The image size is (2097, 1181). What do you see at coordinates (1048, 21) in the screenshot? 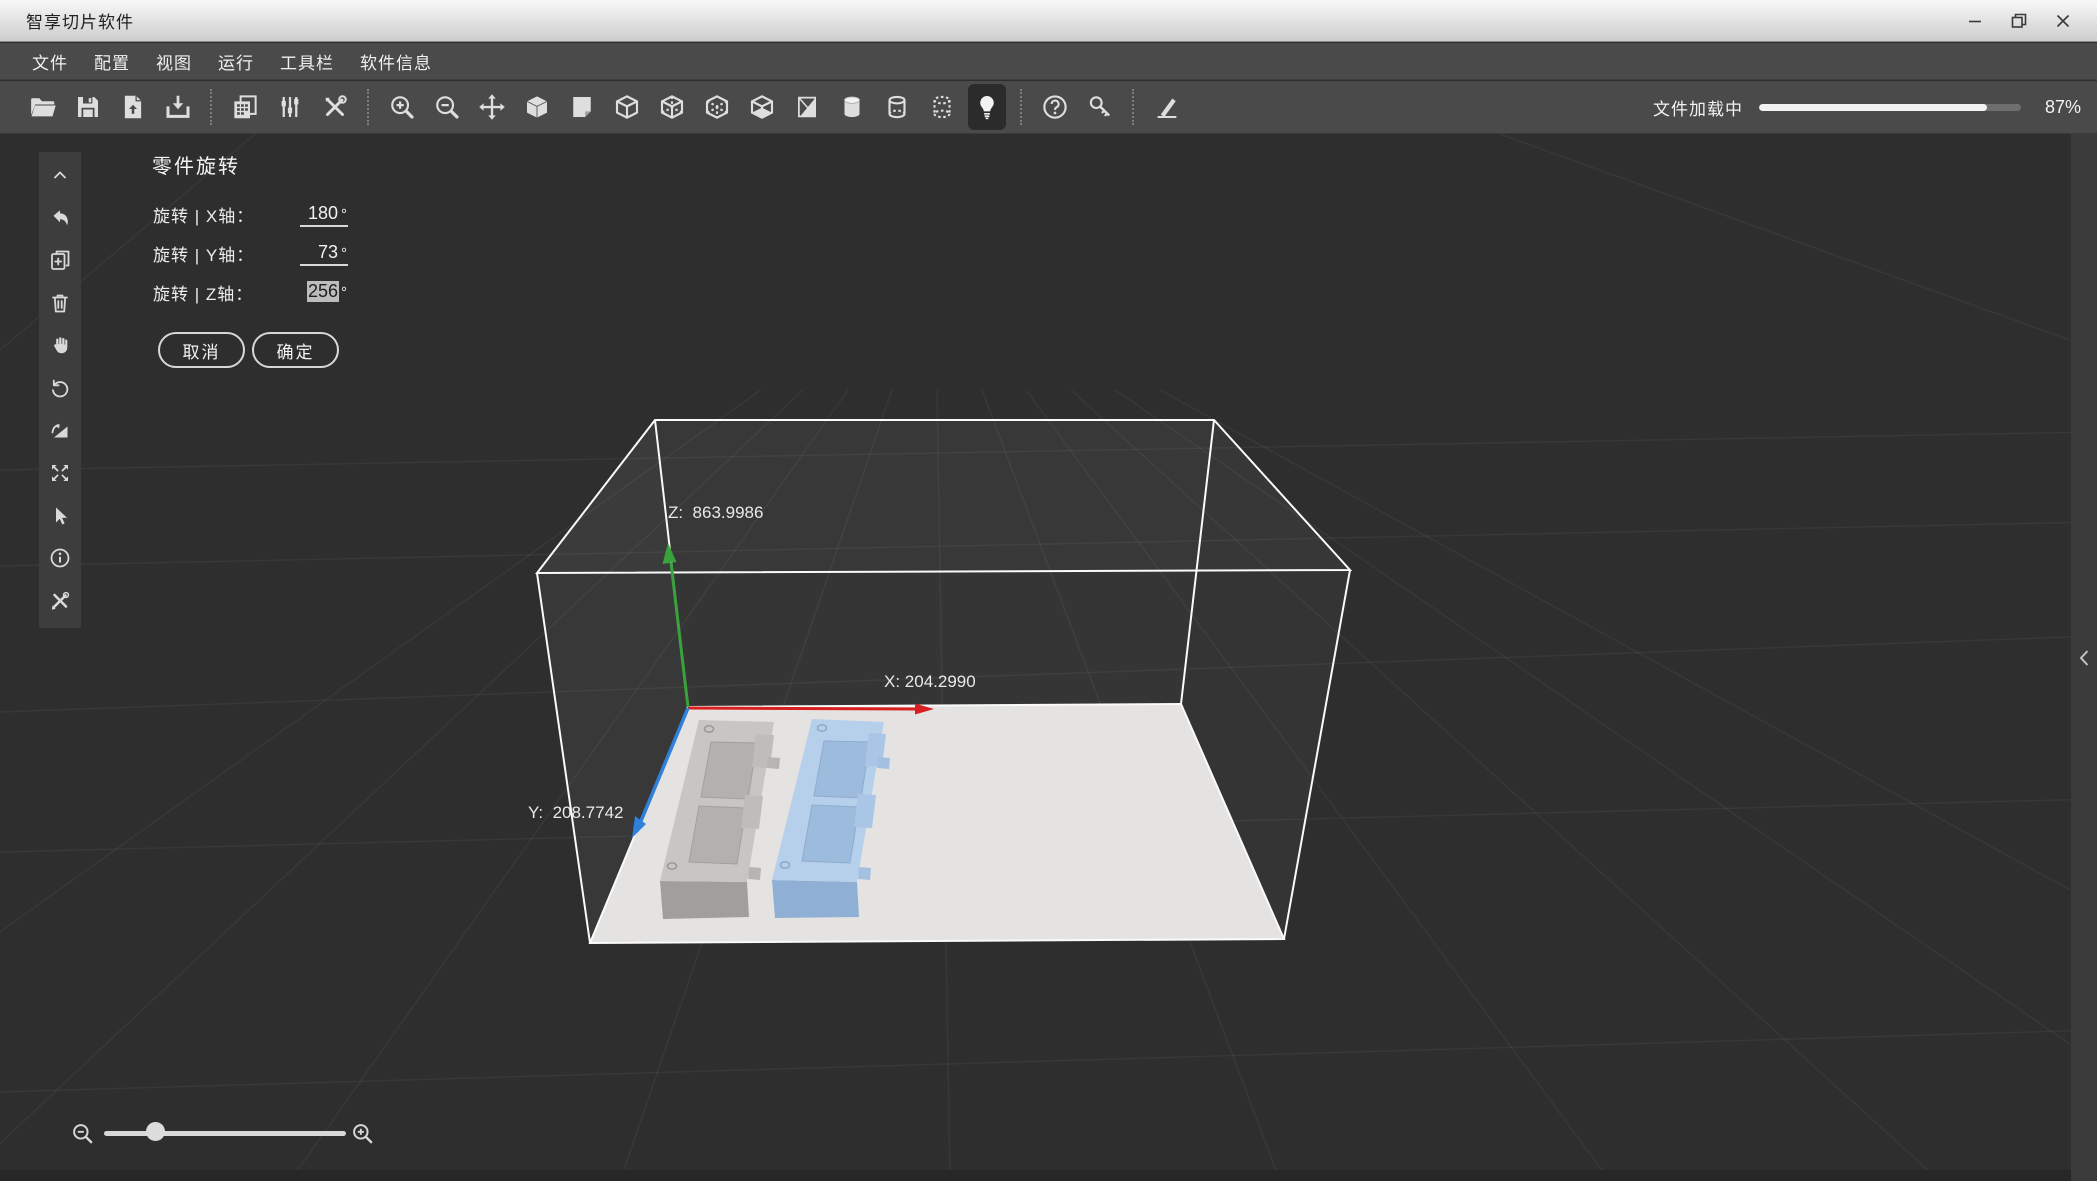
I see `titlebar: 智享切片软件` at bounding box center [1048, 21].